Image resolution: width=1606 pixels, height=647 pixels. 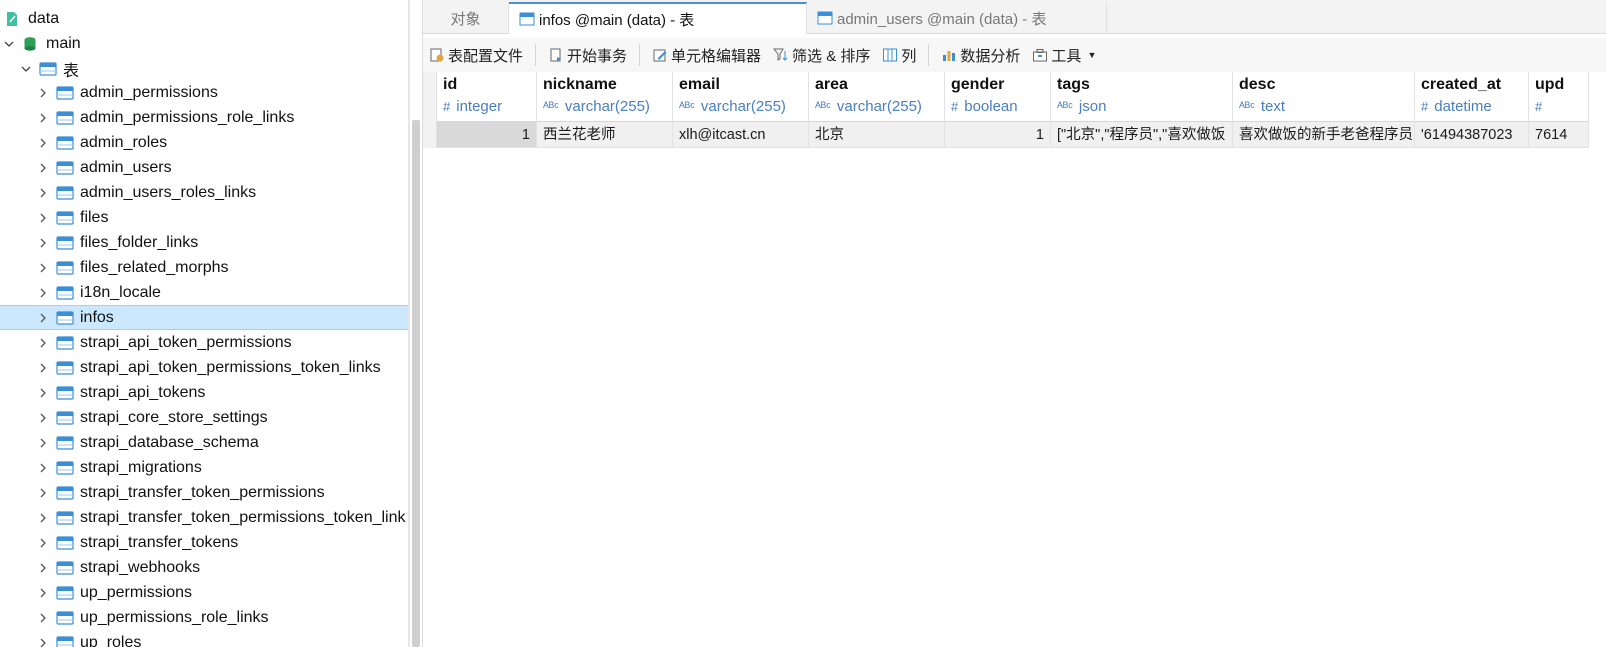 What do you see at coordinates (877, 97) in the screenshot?
I see `column-header-area: area ᴬᴮᶜ varchar(255)` at bounding box center [877, 97].